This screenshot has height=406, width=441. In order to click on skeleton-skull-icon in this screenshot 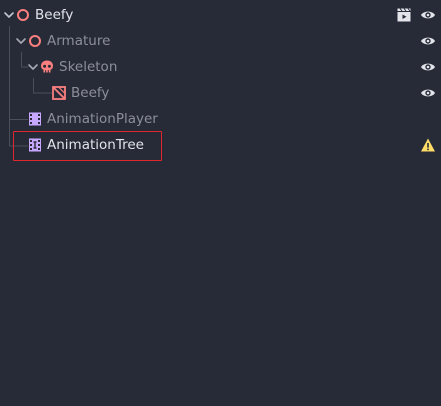, I will do `click(47, 66)`.